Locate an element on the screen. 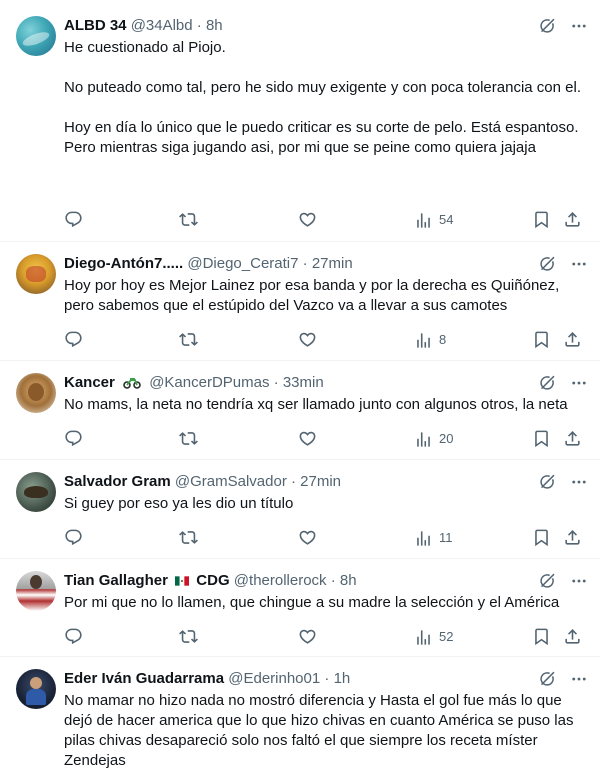 The width and height of the screenshot is (608, 784). views-count: 54 is located at coordinates (446, 219).